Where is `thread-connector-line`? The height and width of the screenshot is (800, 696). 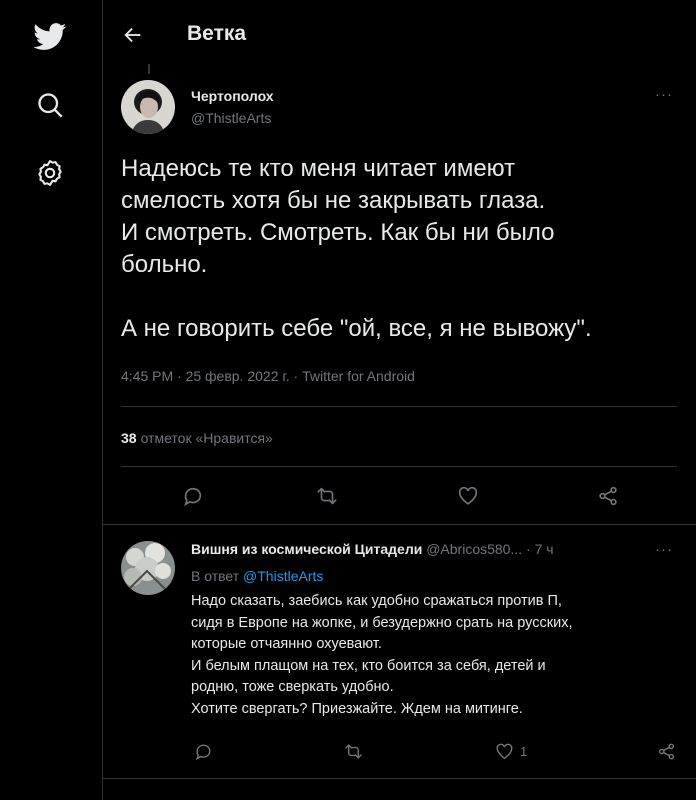 thread-connector-line is located at coordinates (149, 69).